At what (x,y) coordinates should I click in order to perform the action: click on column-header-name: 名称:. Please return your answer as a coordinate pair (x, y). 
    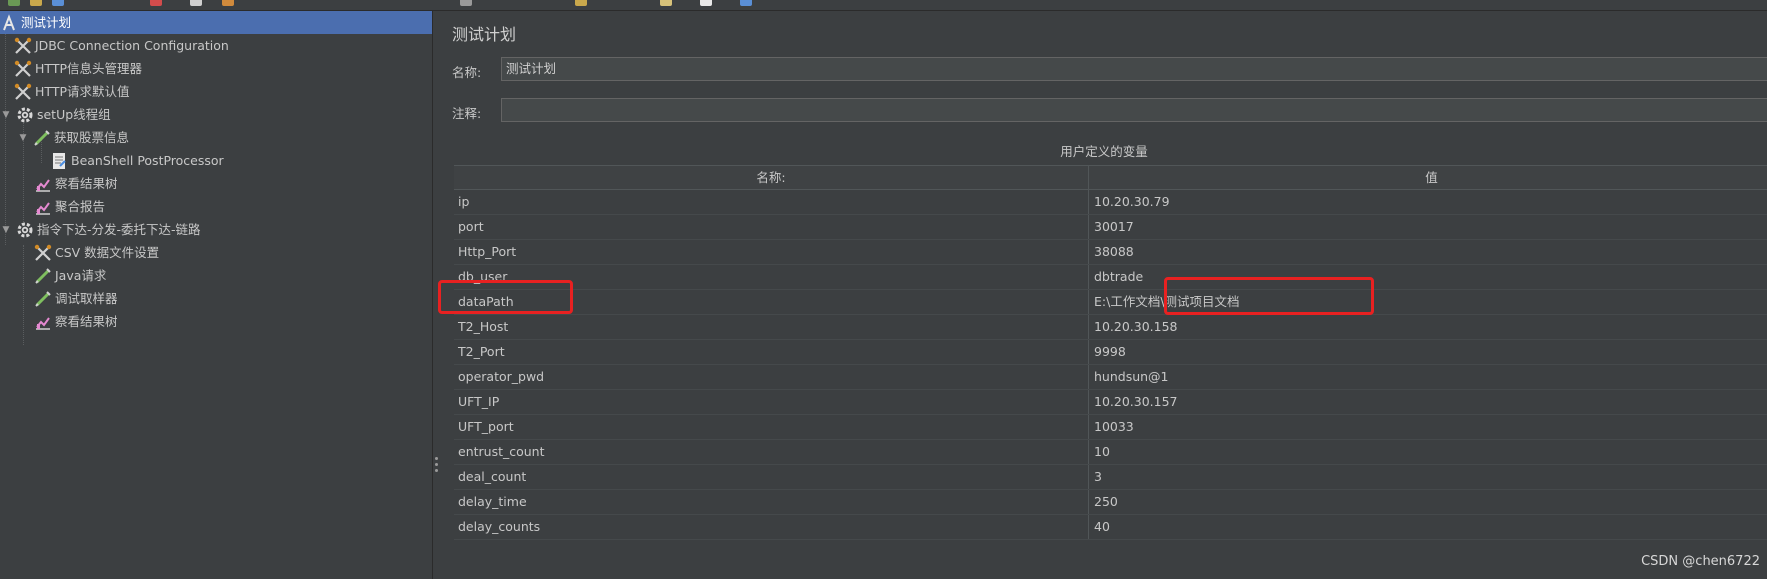
    Looking at the image, I should click on (771, 177).